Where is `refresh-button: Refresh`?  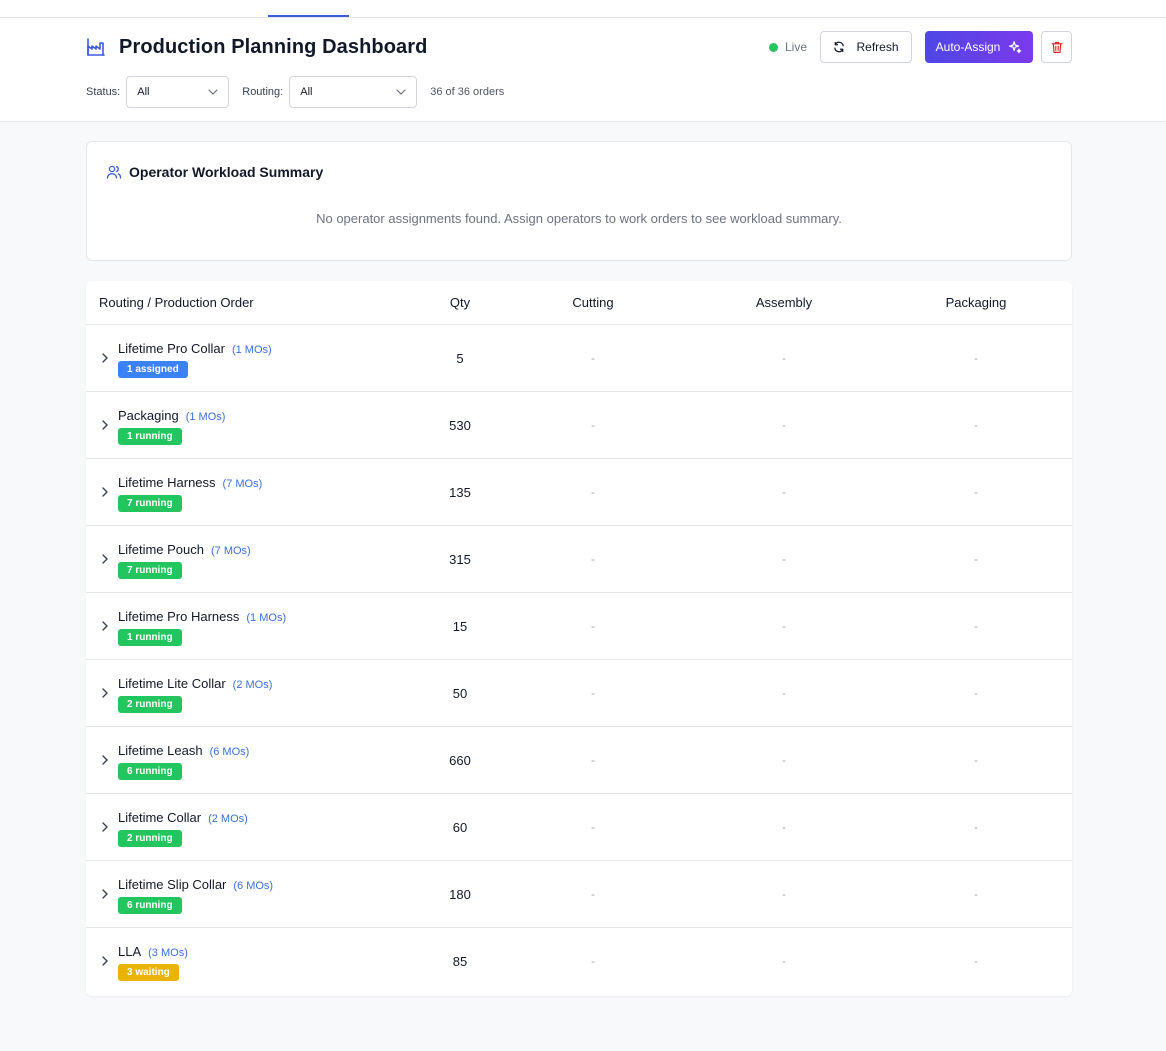
refresh-button: Refresh is located at coordinates (866, 47).